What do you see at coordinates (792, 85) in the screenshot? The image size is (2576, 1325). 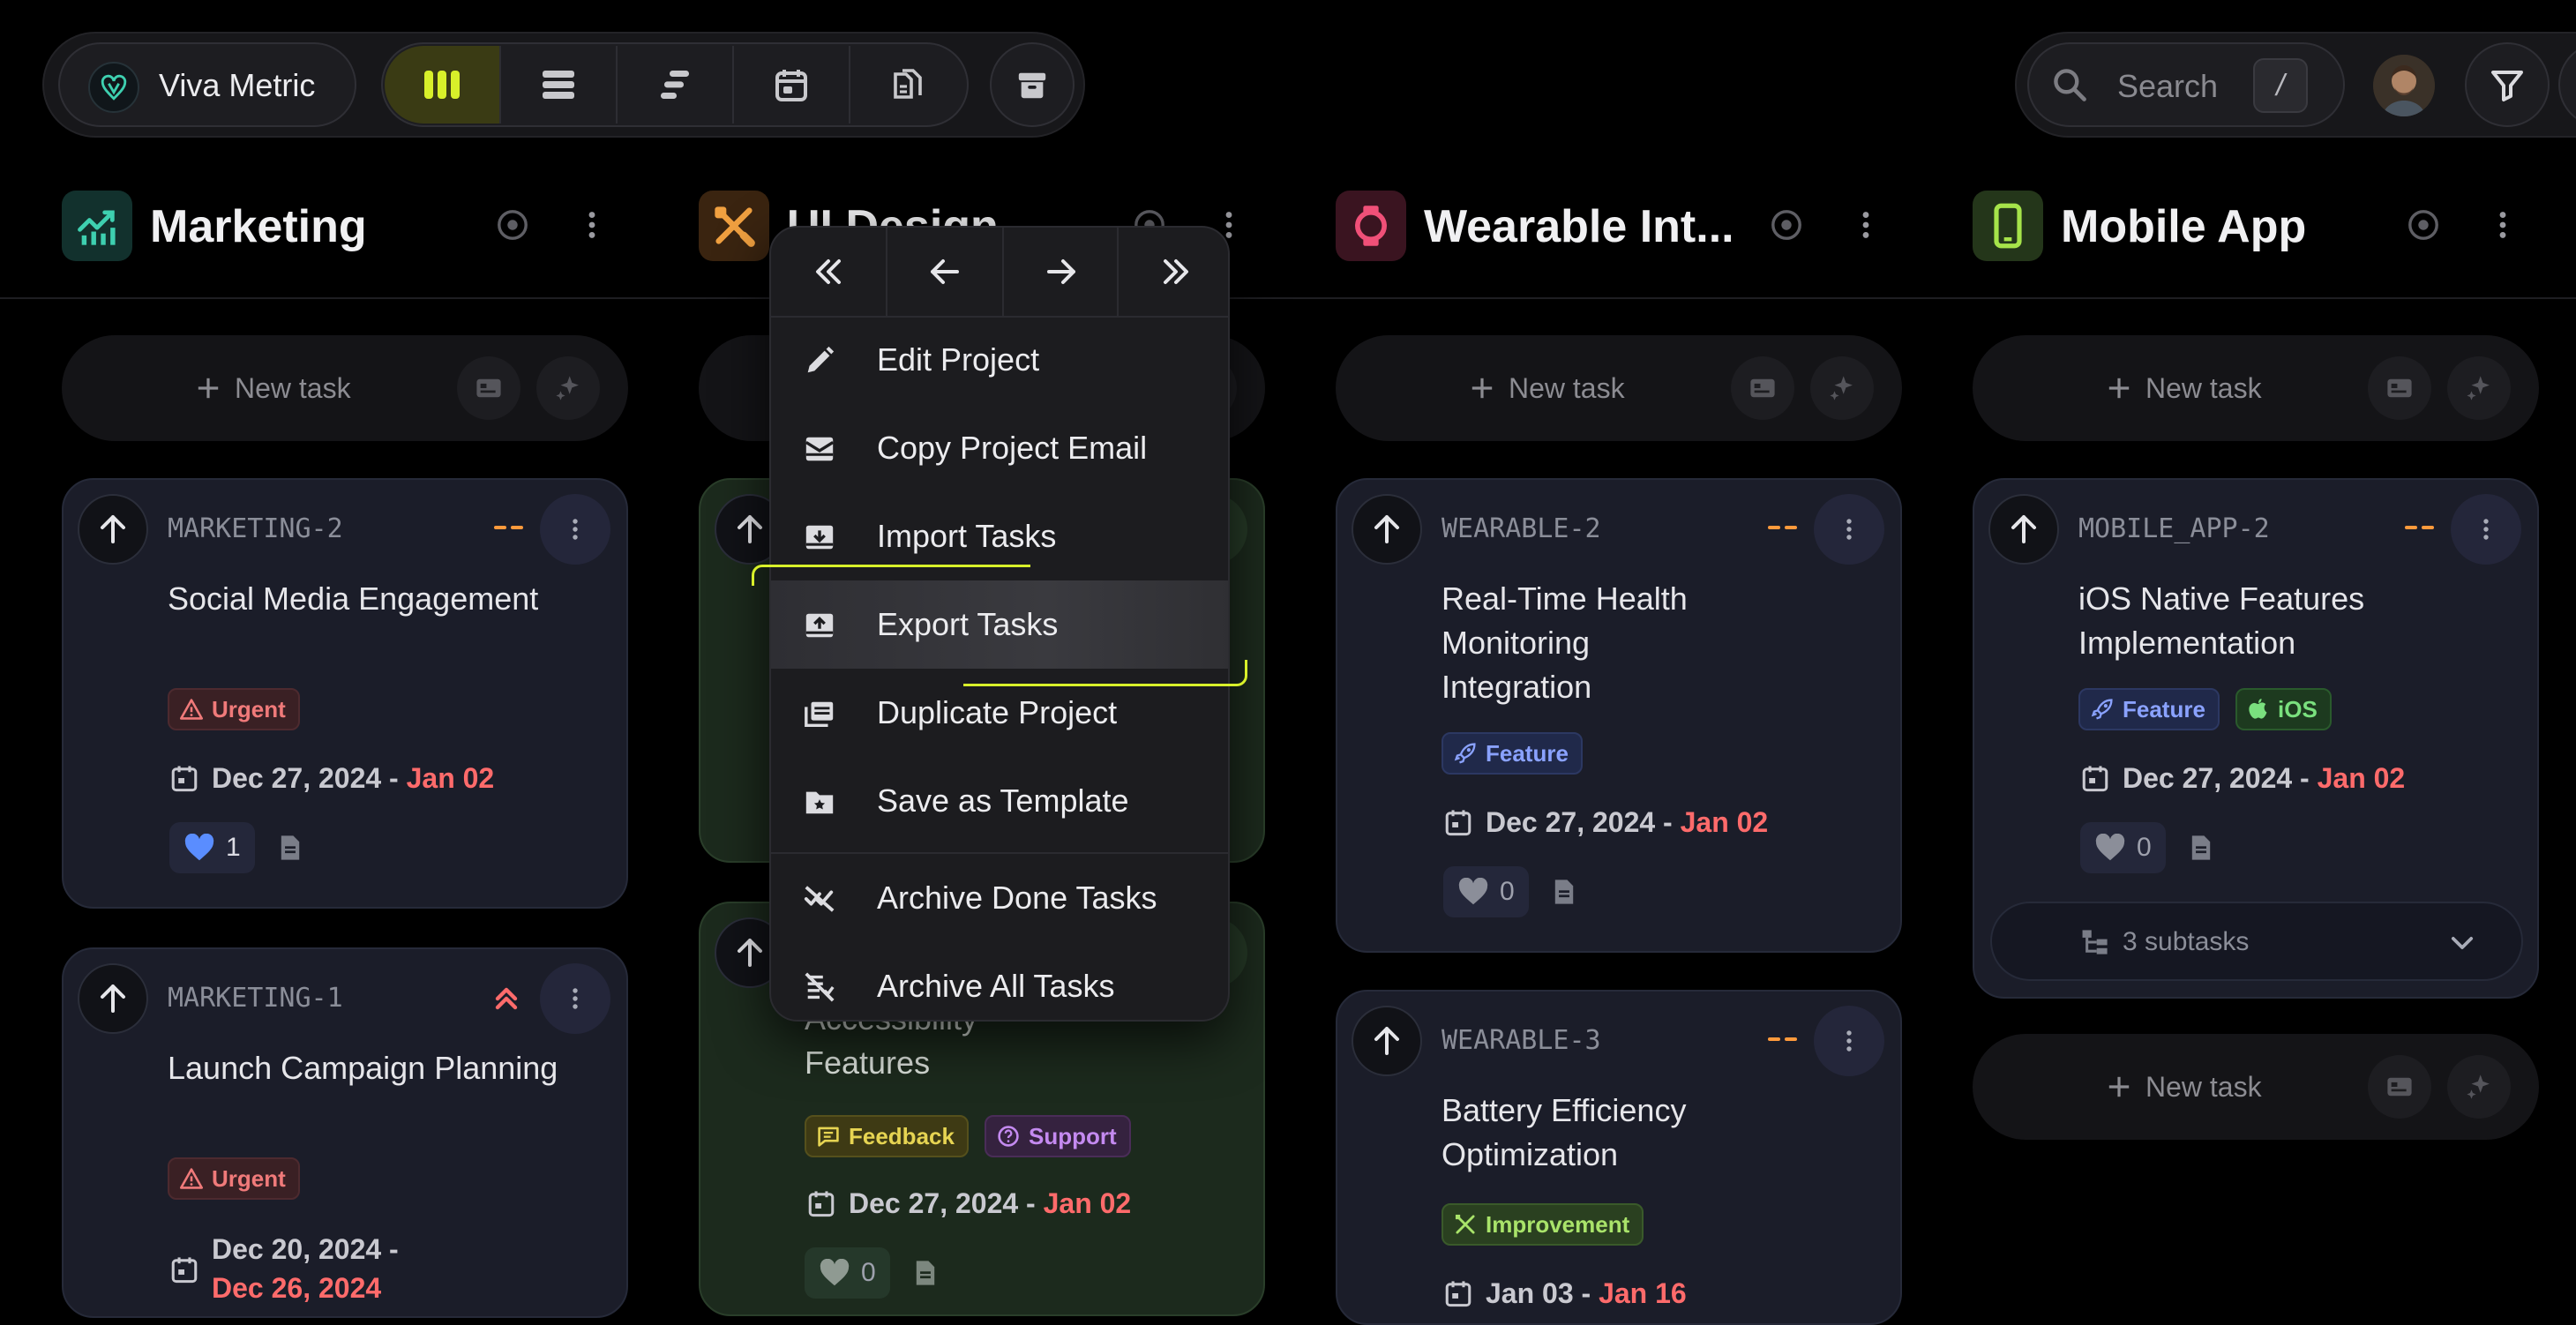 I see `calendar-view-button` at bounding box center [792, 85].